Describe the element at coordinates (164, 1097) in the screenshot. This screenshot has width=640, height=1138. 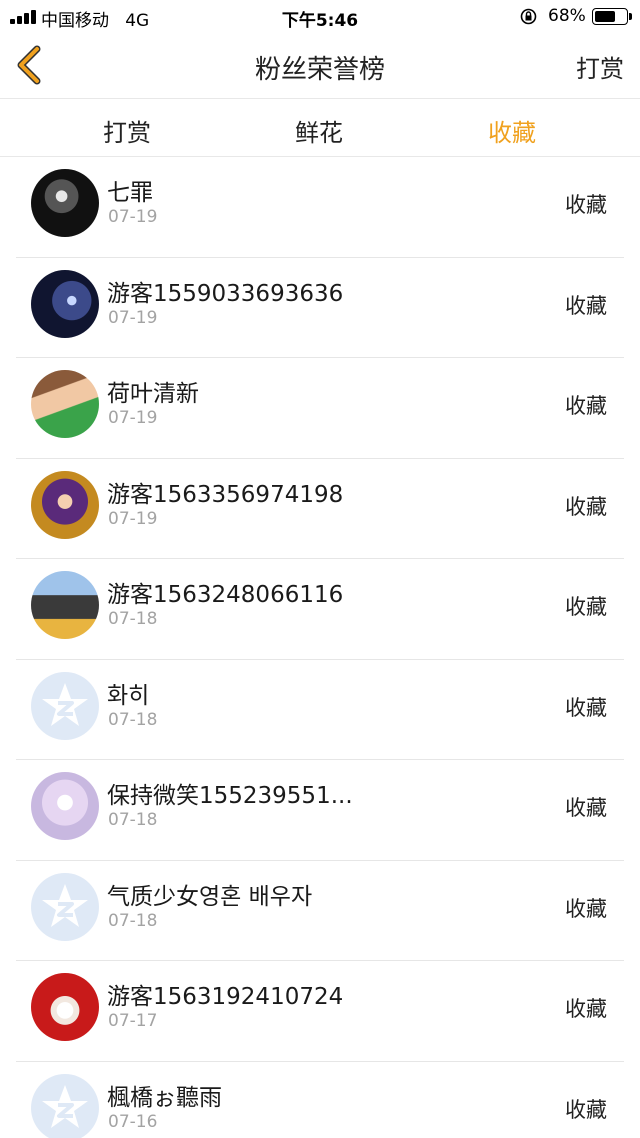
I see `fan-name: 楓橋ぉ聽雨` at that location.